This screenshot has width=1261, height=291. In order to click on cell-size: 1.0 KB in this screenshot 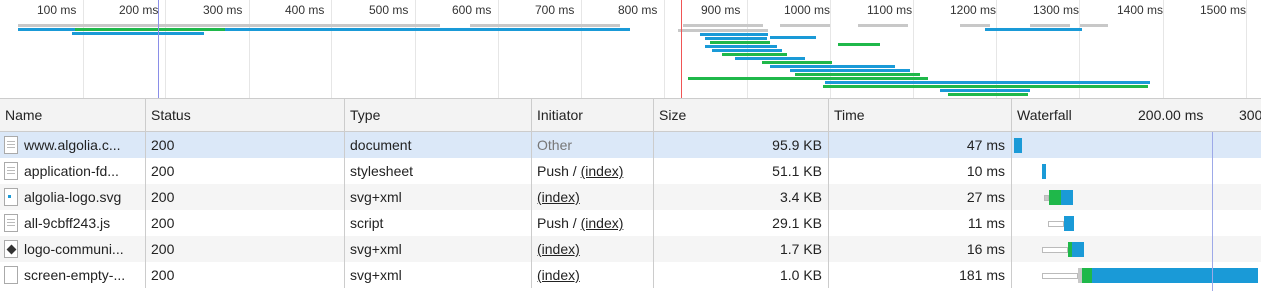, I will do `click(741, 275)`.